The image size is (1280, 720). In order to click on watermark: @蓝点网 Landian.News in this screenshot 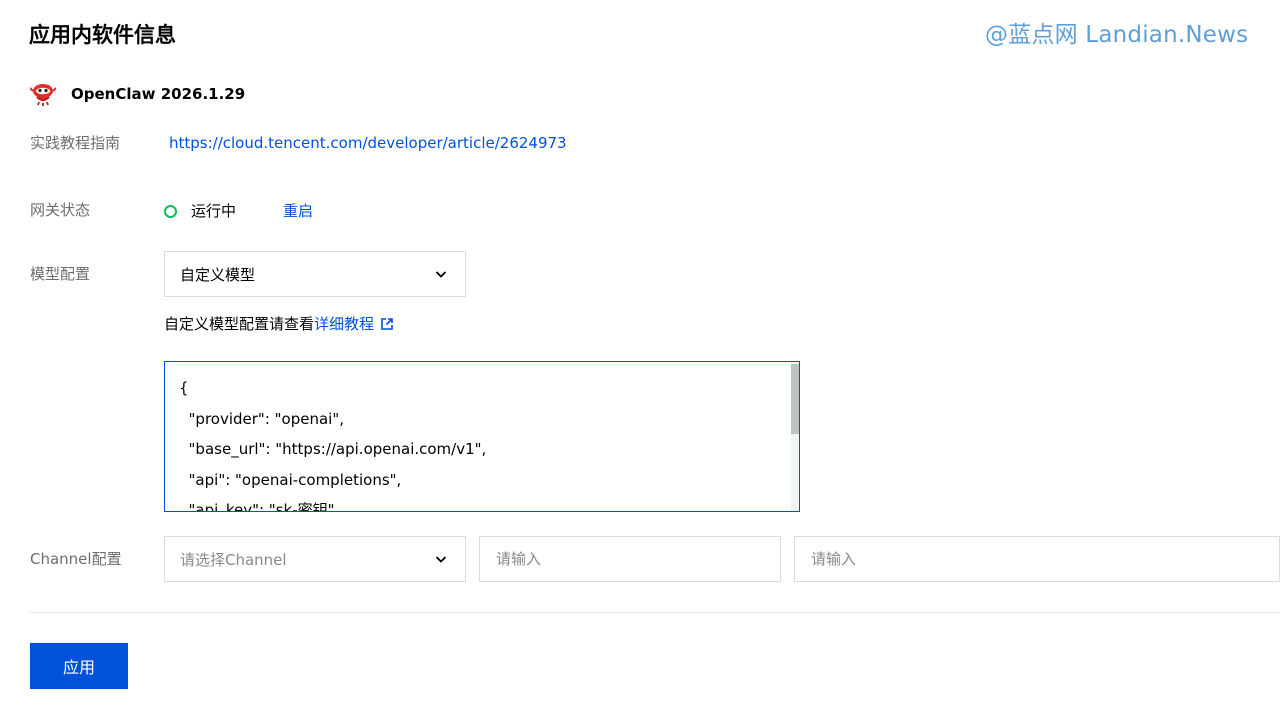, I will do `click(1117, 35)`.